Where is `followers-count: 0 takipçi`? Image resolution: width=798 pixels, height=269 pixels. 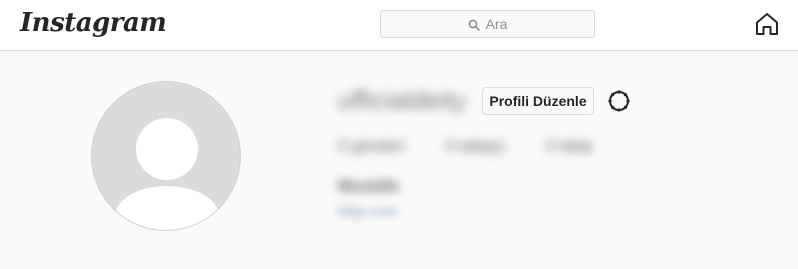 followers-count: 0 takipçi is located at coordinates (475, 147).